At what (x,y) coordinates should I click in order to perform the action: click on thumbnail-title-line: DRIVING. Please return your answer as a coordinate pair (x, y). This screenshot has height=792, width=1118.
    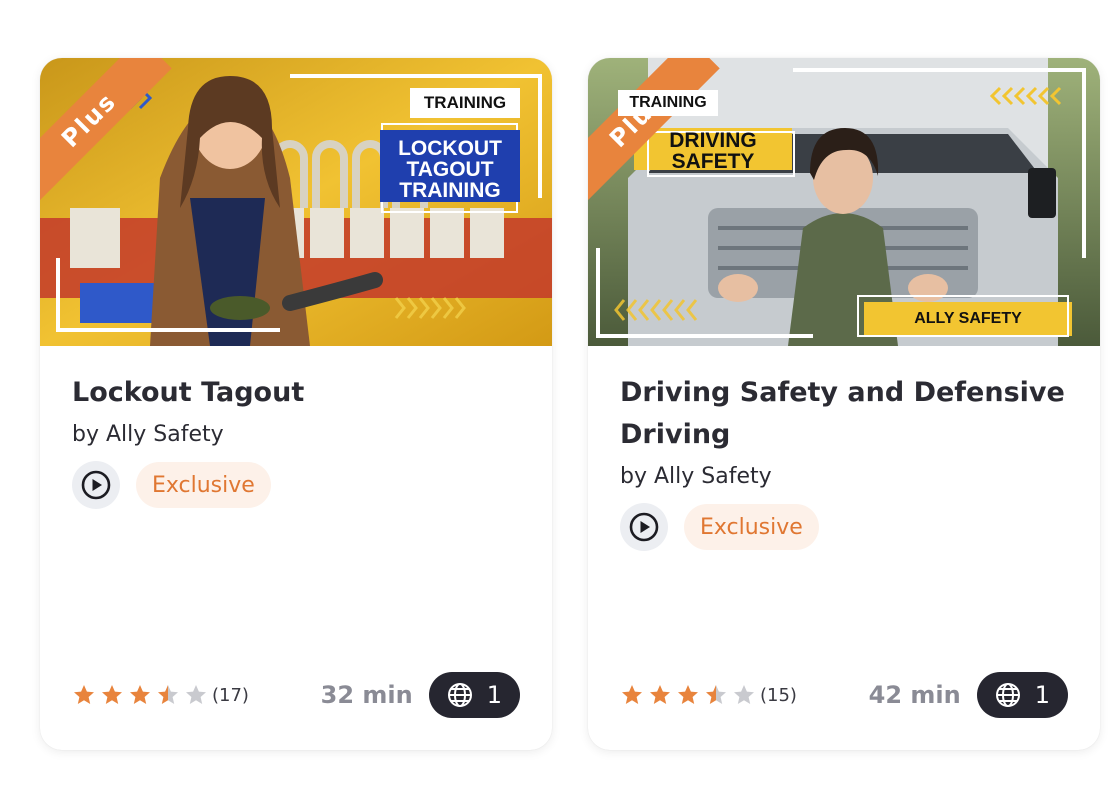
    Looking at the image, I should click on (713, 140).